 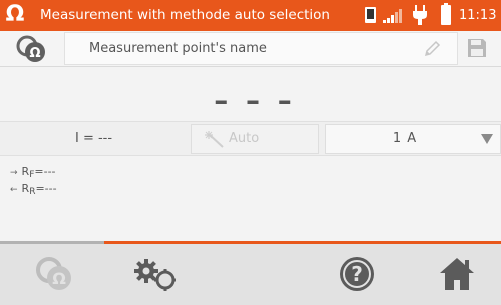 I want to click on forward-resistance-line: → RF=---, so click(x=33, y=172).